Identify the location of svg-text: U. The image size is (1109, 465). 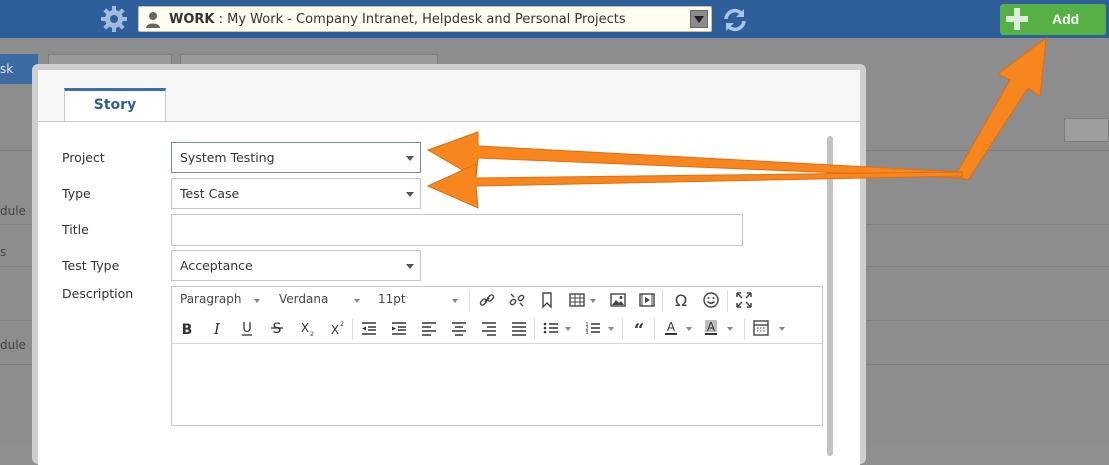
(247, 328).